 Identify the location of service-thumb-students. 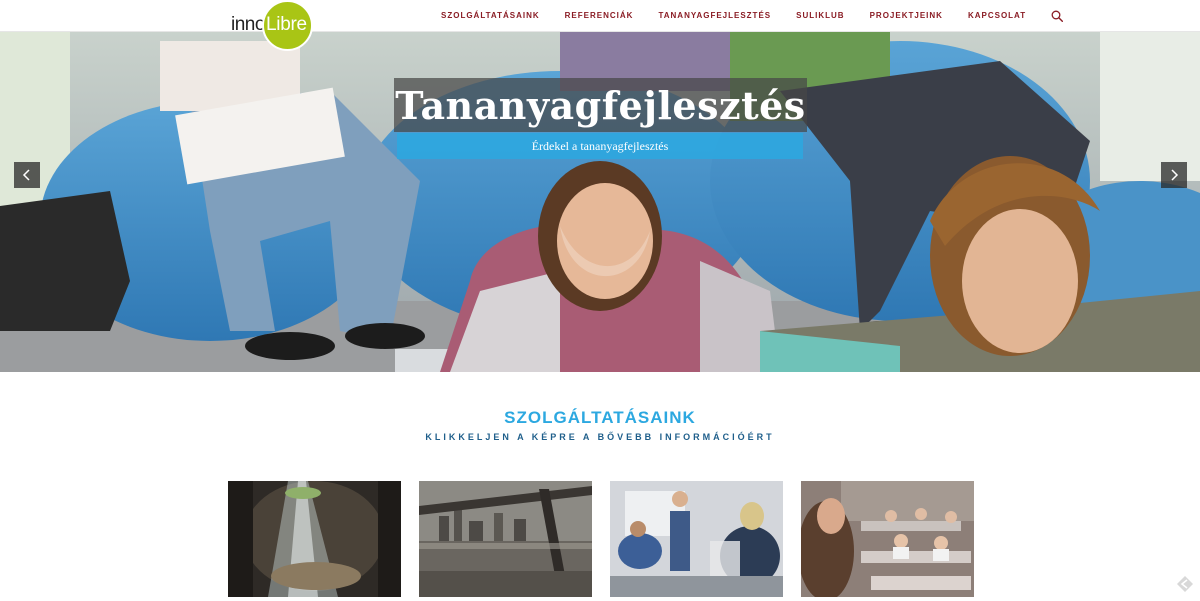
(887, 539).